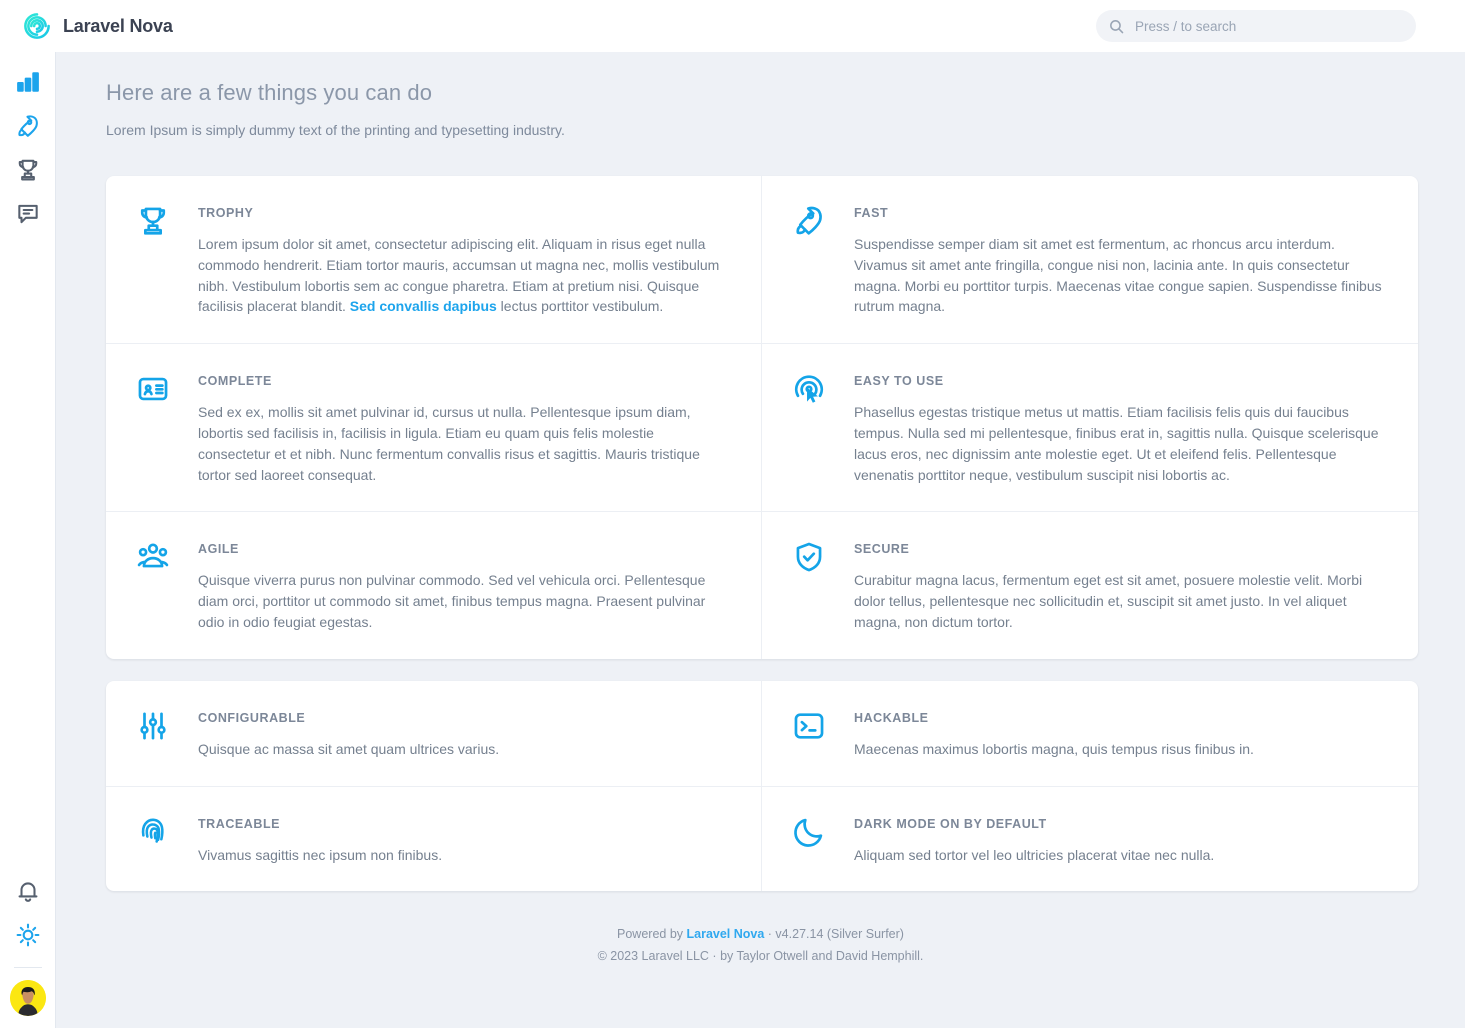 The height and width of the screenshot is (1028, 1465). I want to click on card-inline-link: Sed convallis dapibus, so click(423, 306).